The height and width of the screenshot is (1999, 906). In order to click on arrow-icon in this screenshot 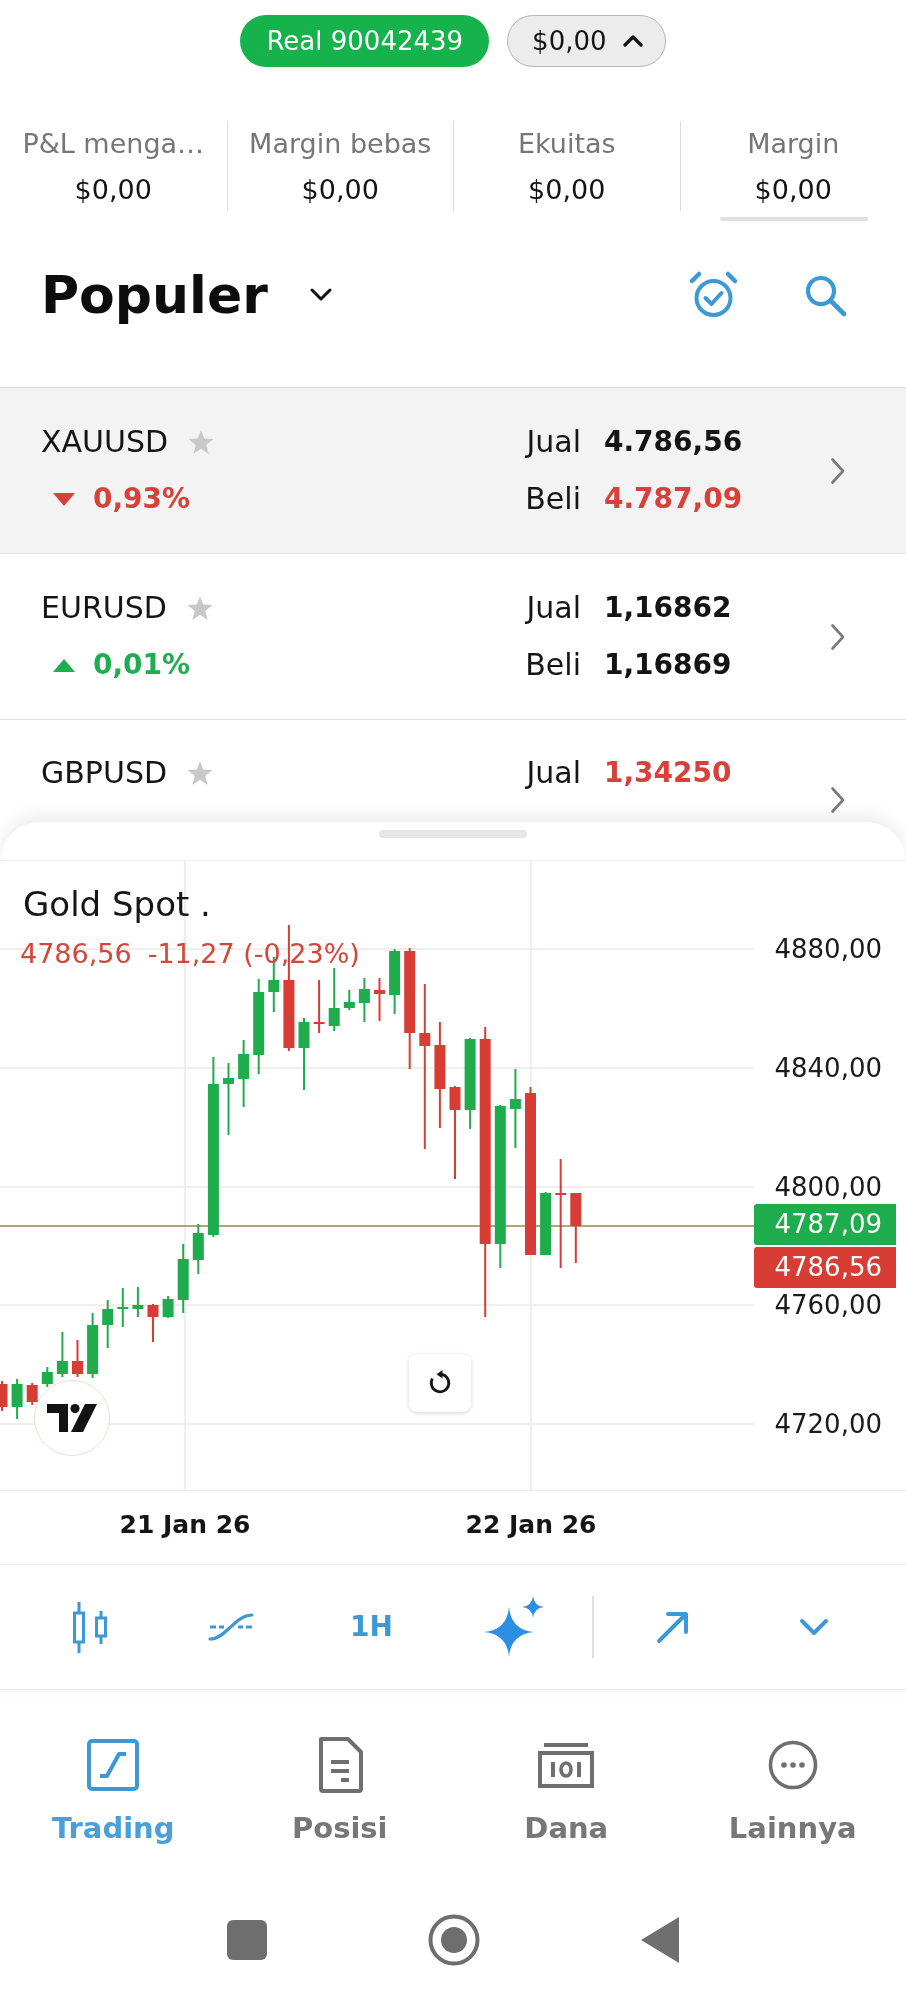, I will do `click(673, 1627)`.